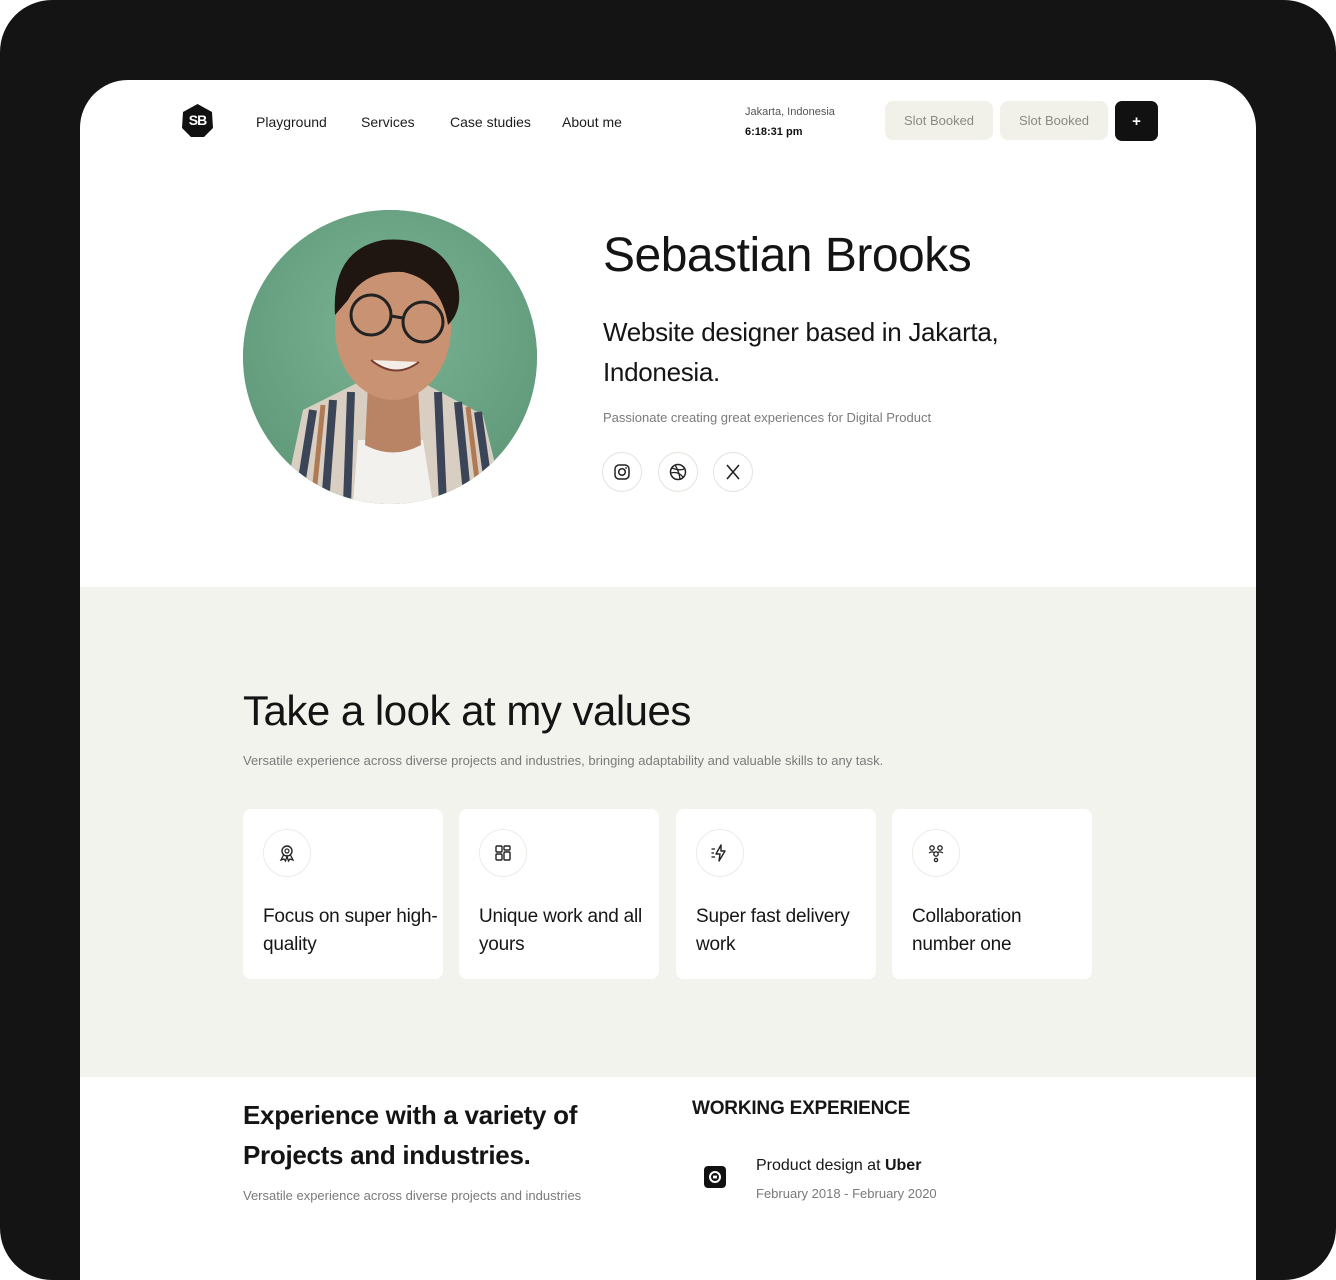  Describe the element at coordinates (287, 854) in the screenshot. I see `award-icon` at that location.